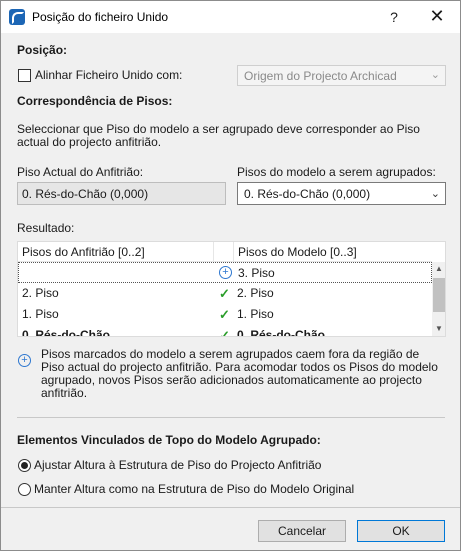 The image size is (461, 551). I want to click on radio-keep-height, so click(24, 489).